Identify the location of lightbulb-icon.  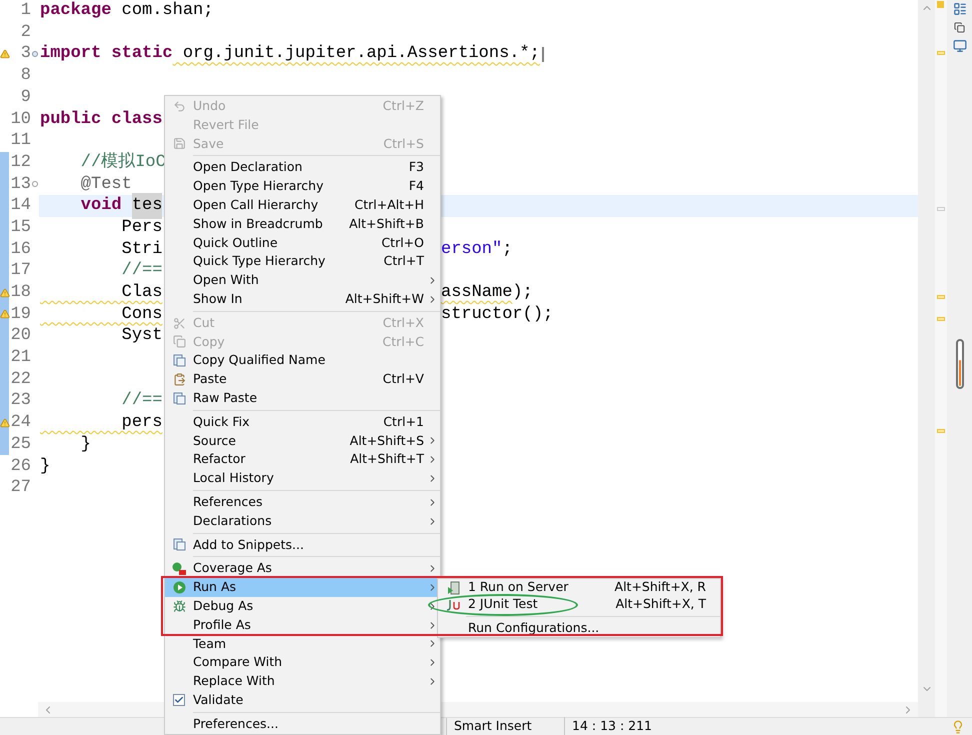
(958, 727).